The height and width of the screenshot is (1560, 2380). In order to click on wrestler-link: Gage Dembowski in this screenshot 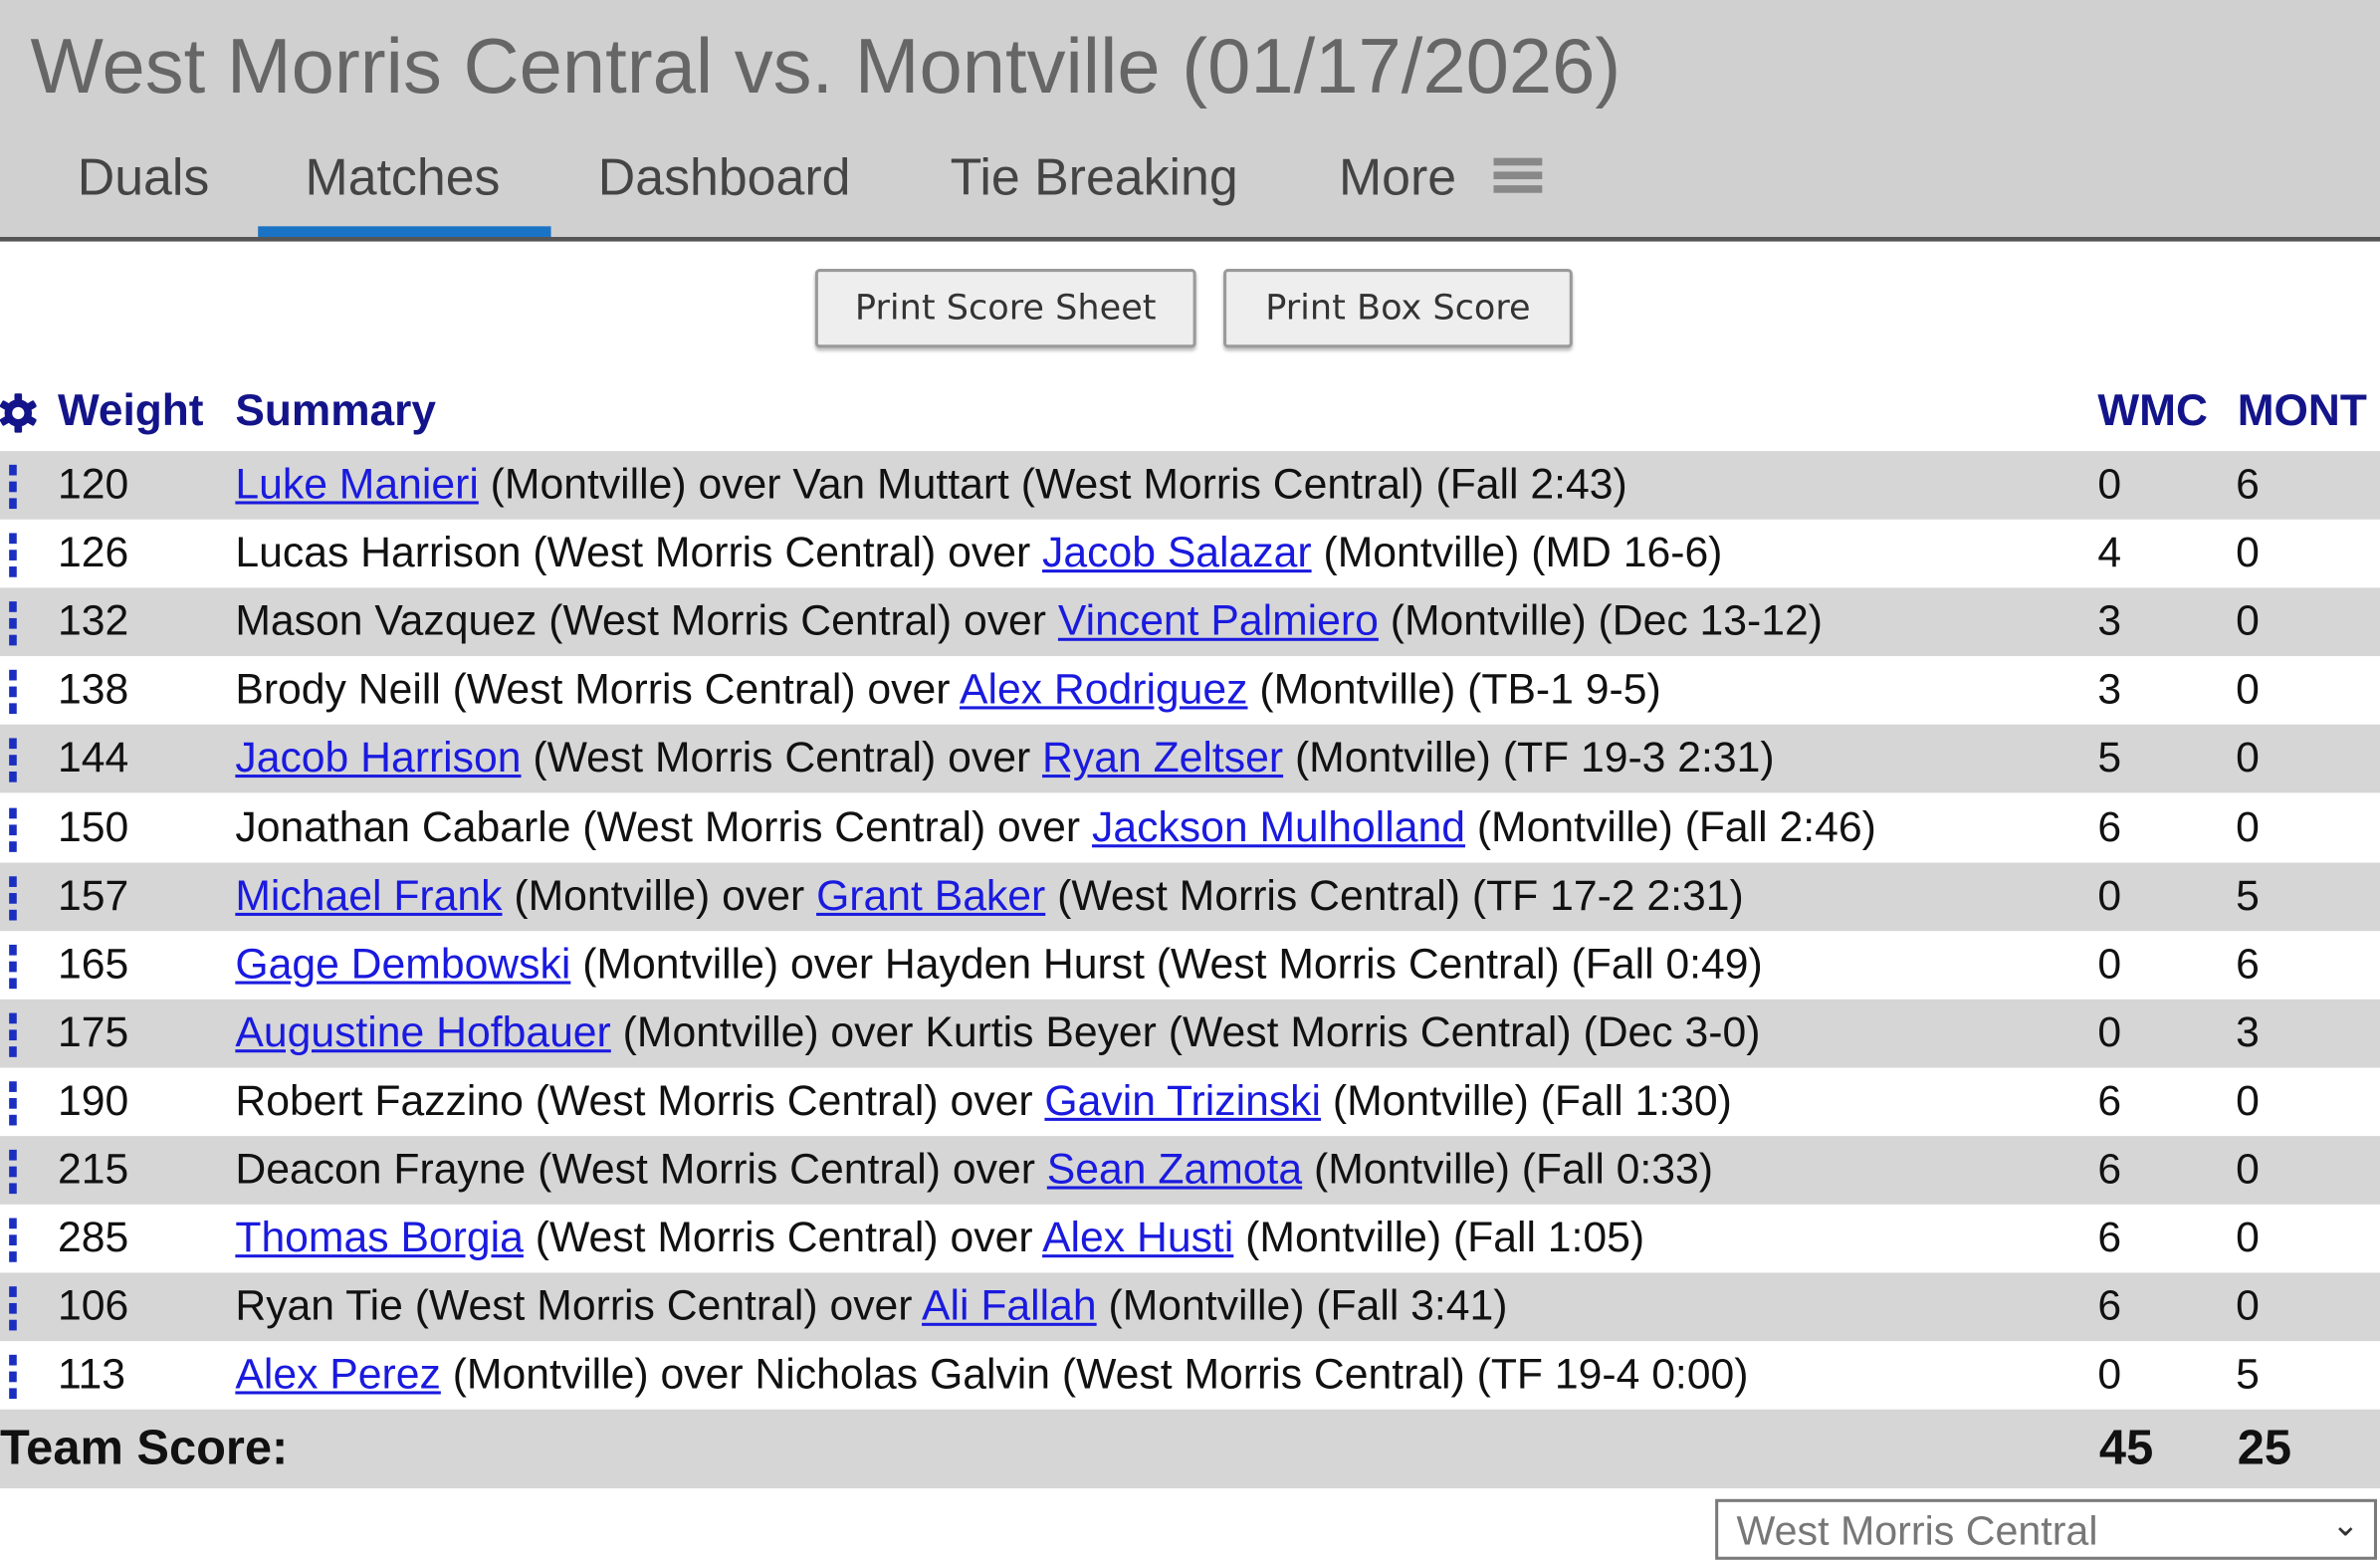, I will do `click(403, 963)`.